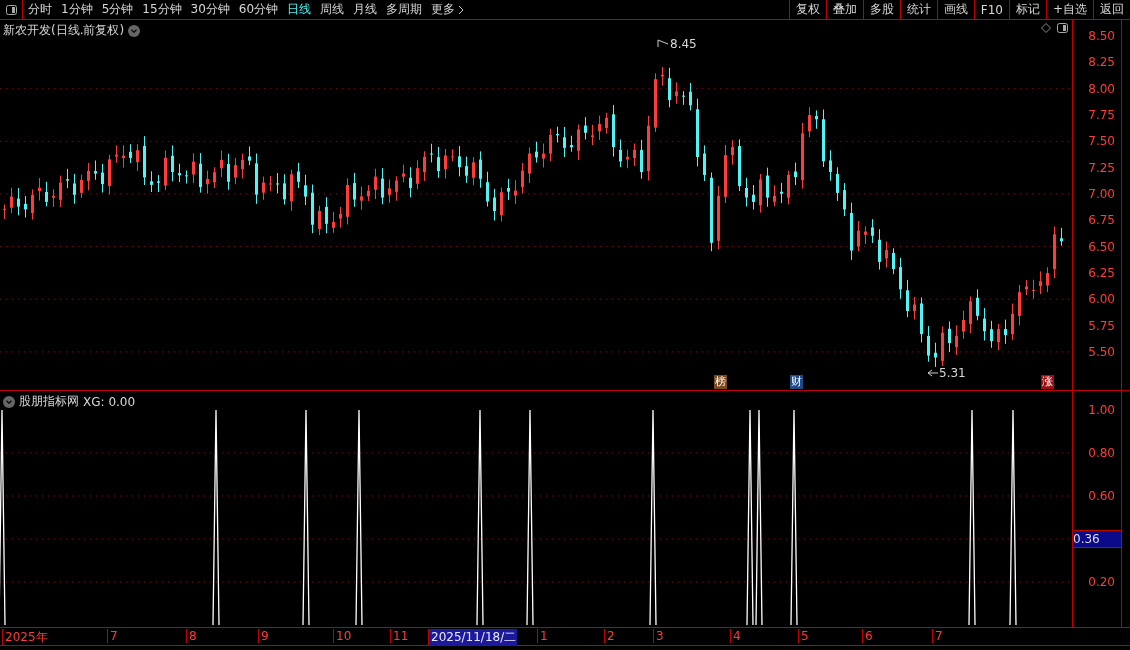 The image size is (1130, 650). I want to click on period-tab: 1分钟, so click(77, 9).